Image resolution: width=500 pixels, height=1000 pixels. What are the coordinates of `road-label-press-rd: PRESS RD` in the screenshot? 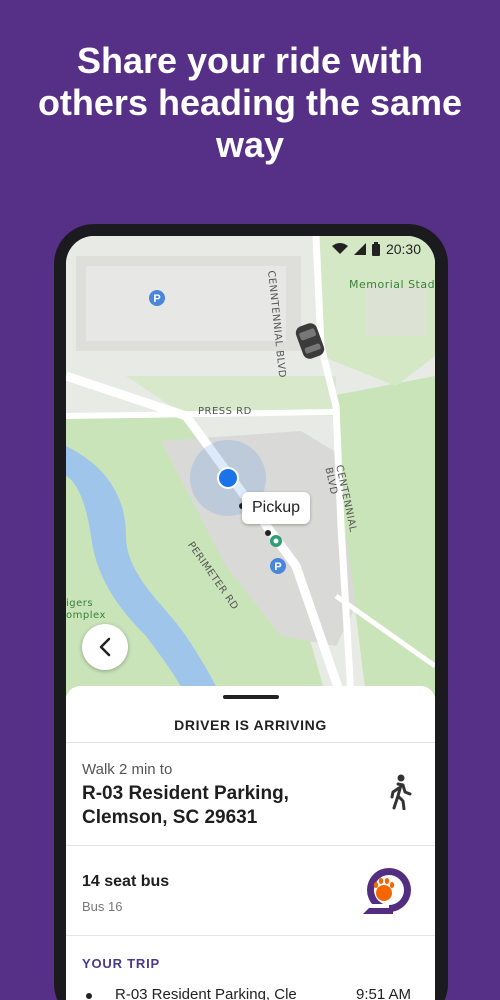 It's located at (225, 411).